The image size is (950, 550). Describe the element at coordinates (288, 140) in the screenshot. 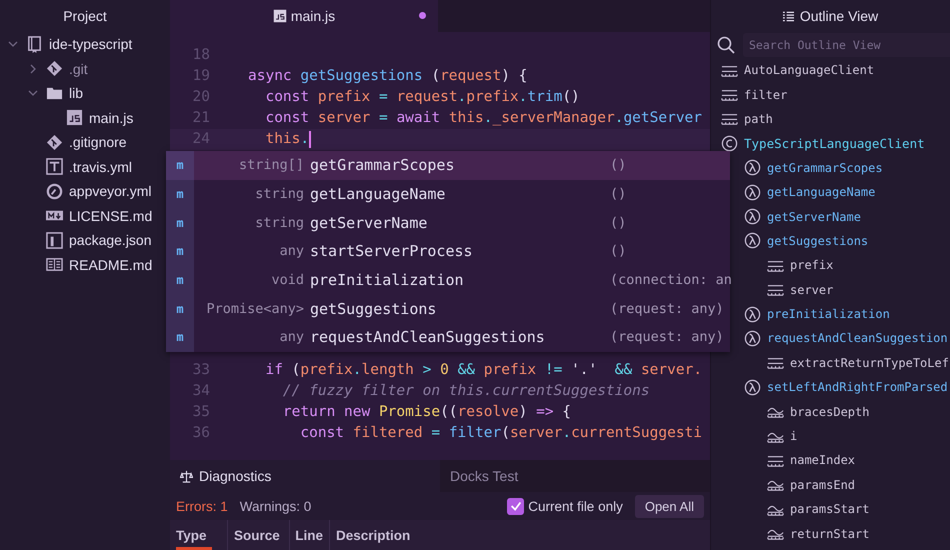

I see `code-line: this.` at that location.